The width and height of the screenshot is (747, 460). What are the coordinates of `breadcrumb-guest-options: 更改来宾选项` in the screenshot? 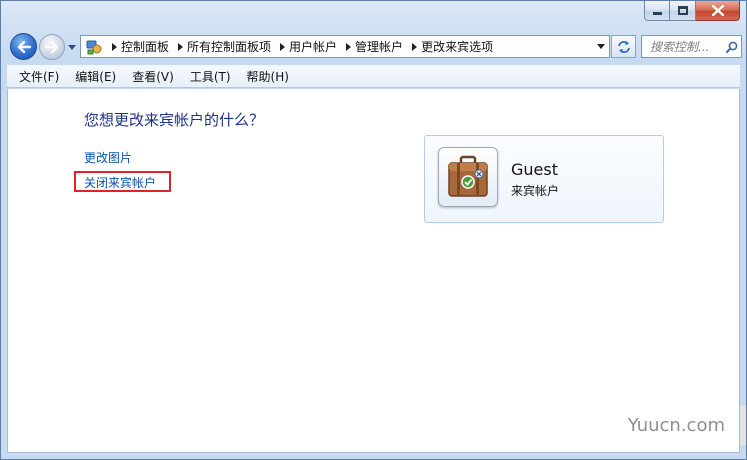 It's located at (459, 46).